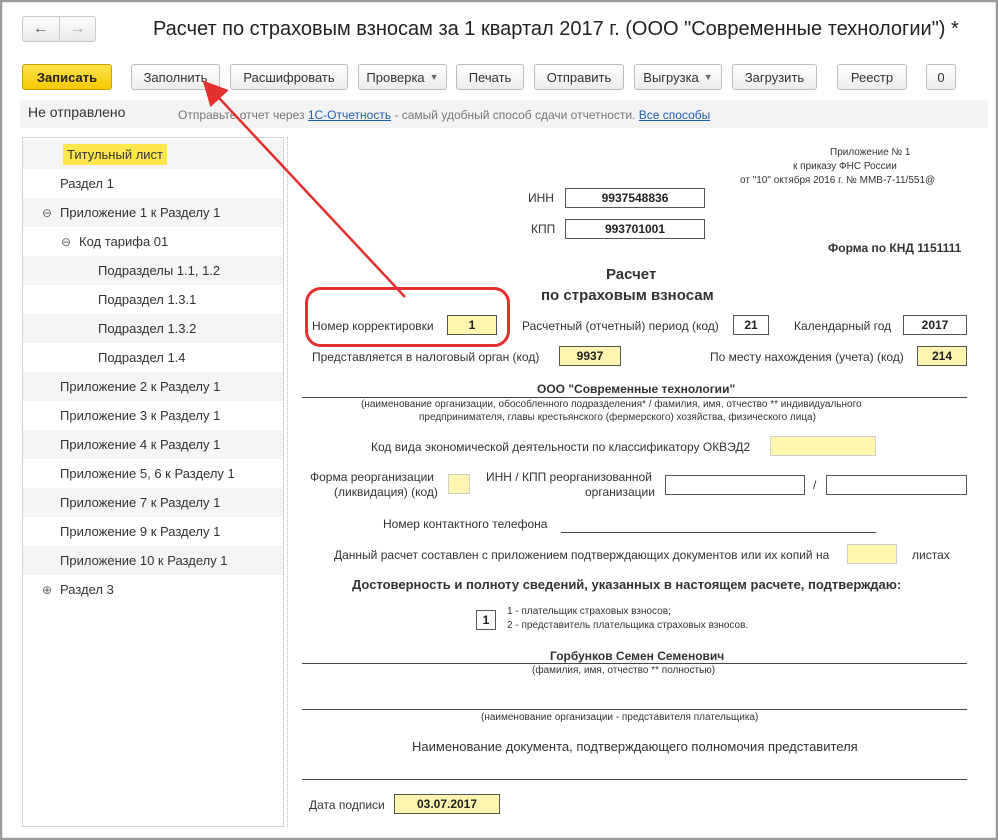 The width and height of the screenshot is (998, 840). I want to click on reorg-label-2: (ликвидация) (код), so click(386, 492).